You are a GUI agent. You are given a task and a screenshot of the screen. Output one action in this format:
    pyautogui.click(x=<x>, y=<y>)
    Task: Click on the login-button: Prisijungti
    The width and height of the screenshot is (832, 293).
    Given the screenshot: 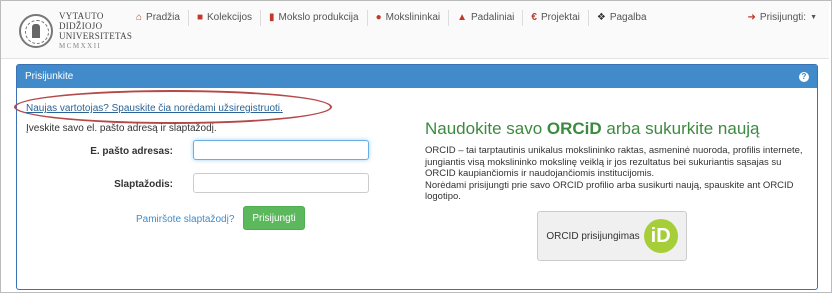 What is the action you would take?
    pyautogui.click(x=274, y=218)
    